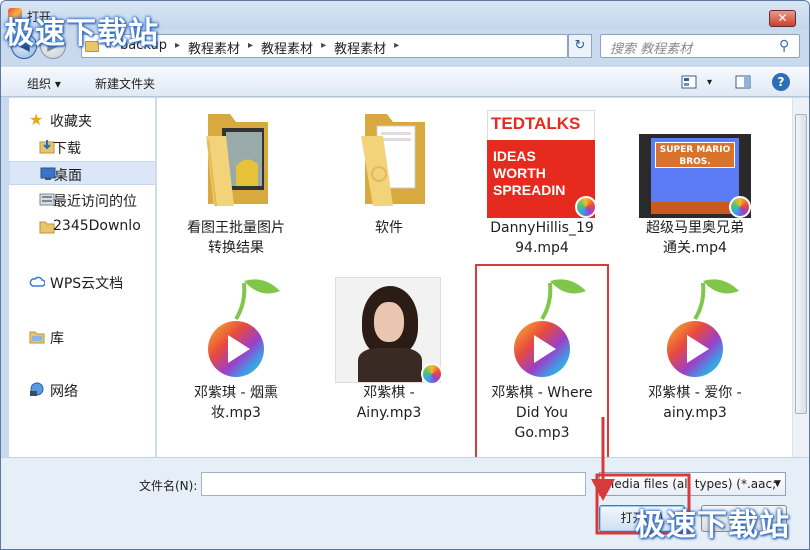 This screenshot has height=550, width=810. I want to click on view-options-icon, so click(689, 82).